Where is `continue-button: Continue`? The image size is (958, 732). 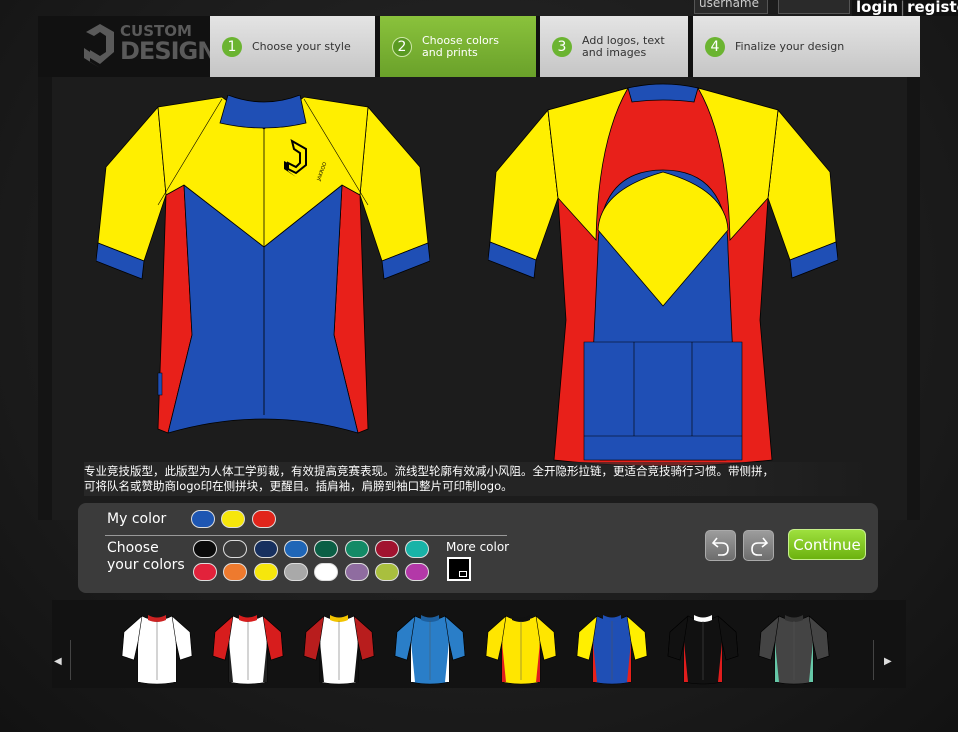
continue-button: Continue is located at coordinates (827, 544).